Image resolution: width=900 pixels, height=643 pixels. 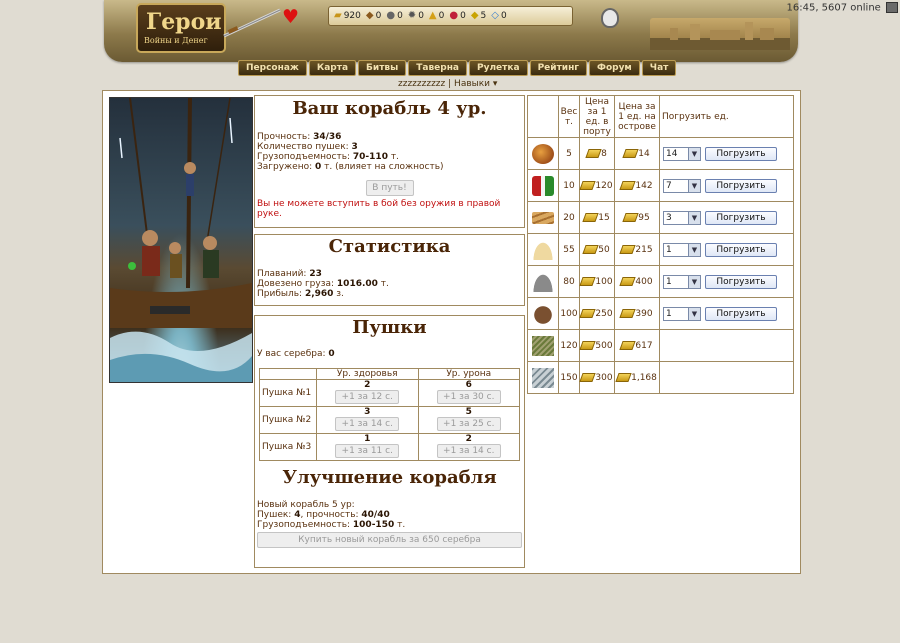 What do you see at coordinates (660, 281) in the screenshot?
I see `table-row: 80 100 400 1 ▼ Погрузить` at bounding box center [660, 281].